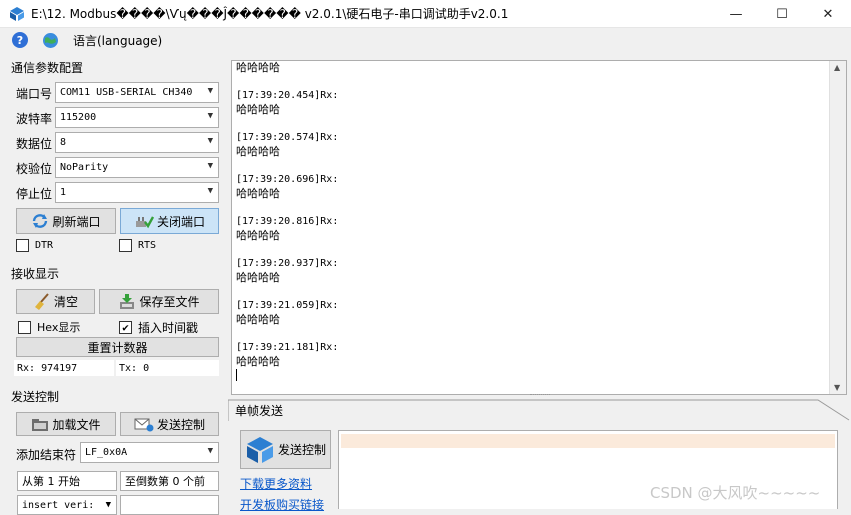 This screenshot has width=851, height=515. What do you see at coordinates (35, 274) in the screenshot?
I see `recv-section-title: 接收显示` at bounding box center [35, 274].